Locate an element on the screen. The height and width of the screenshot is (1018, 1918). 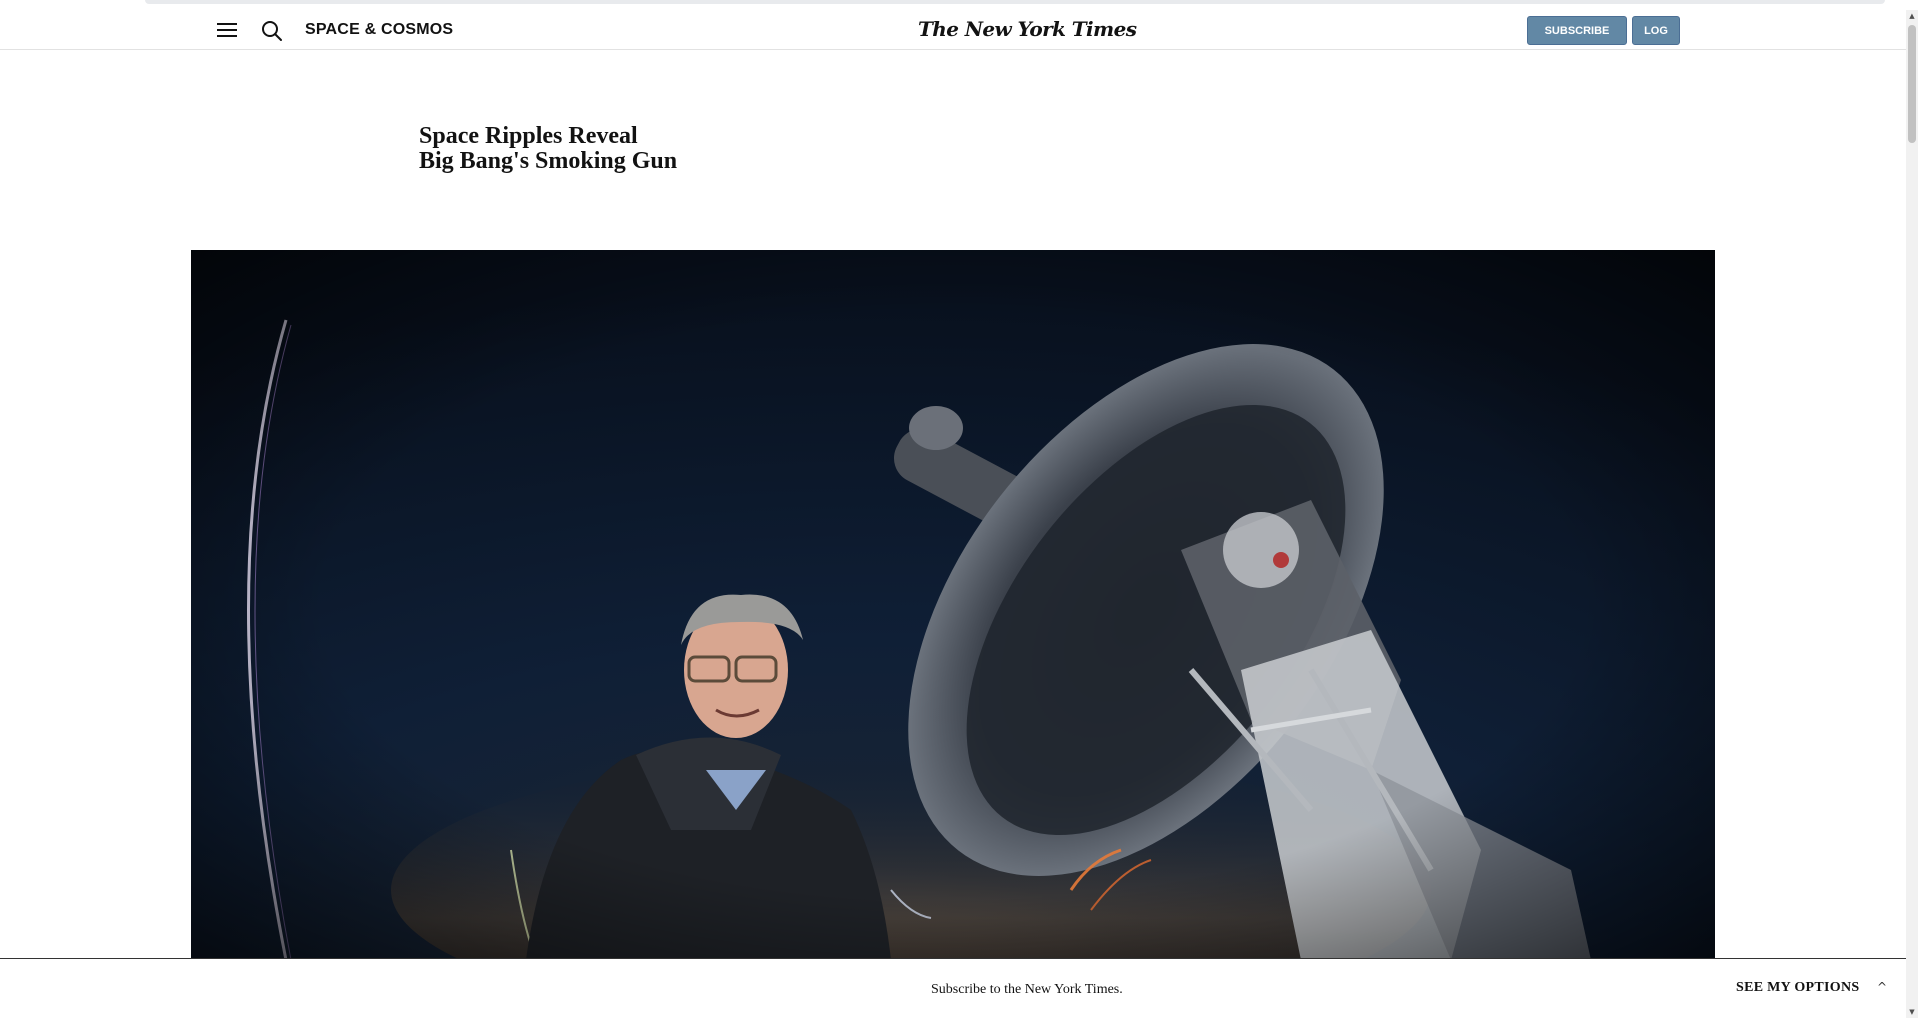
scroll-up-arrow-icon: ▲ is located at coordinates (1912, 16).